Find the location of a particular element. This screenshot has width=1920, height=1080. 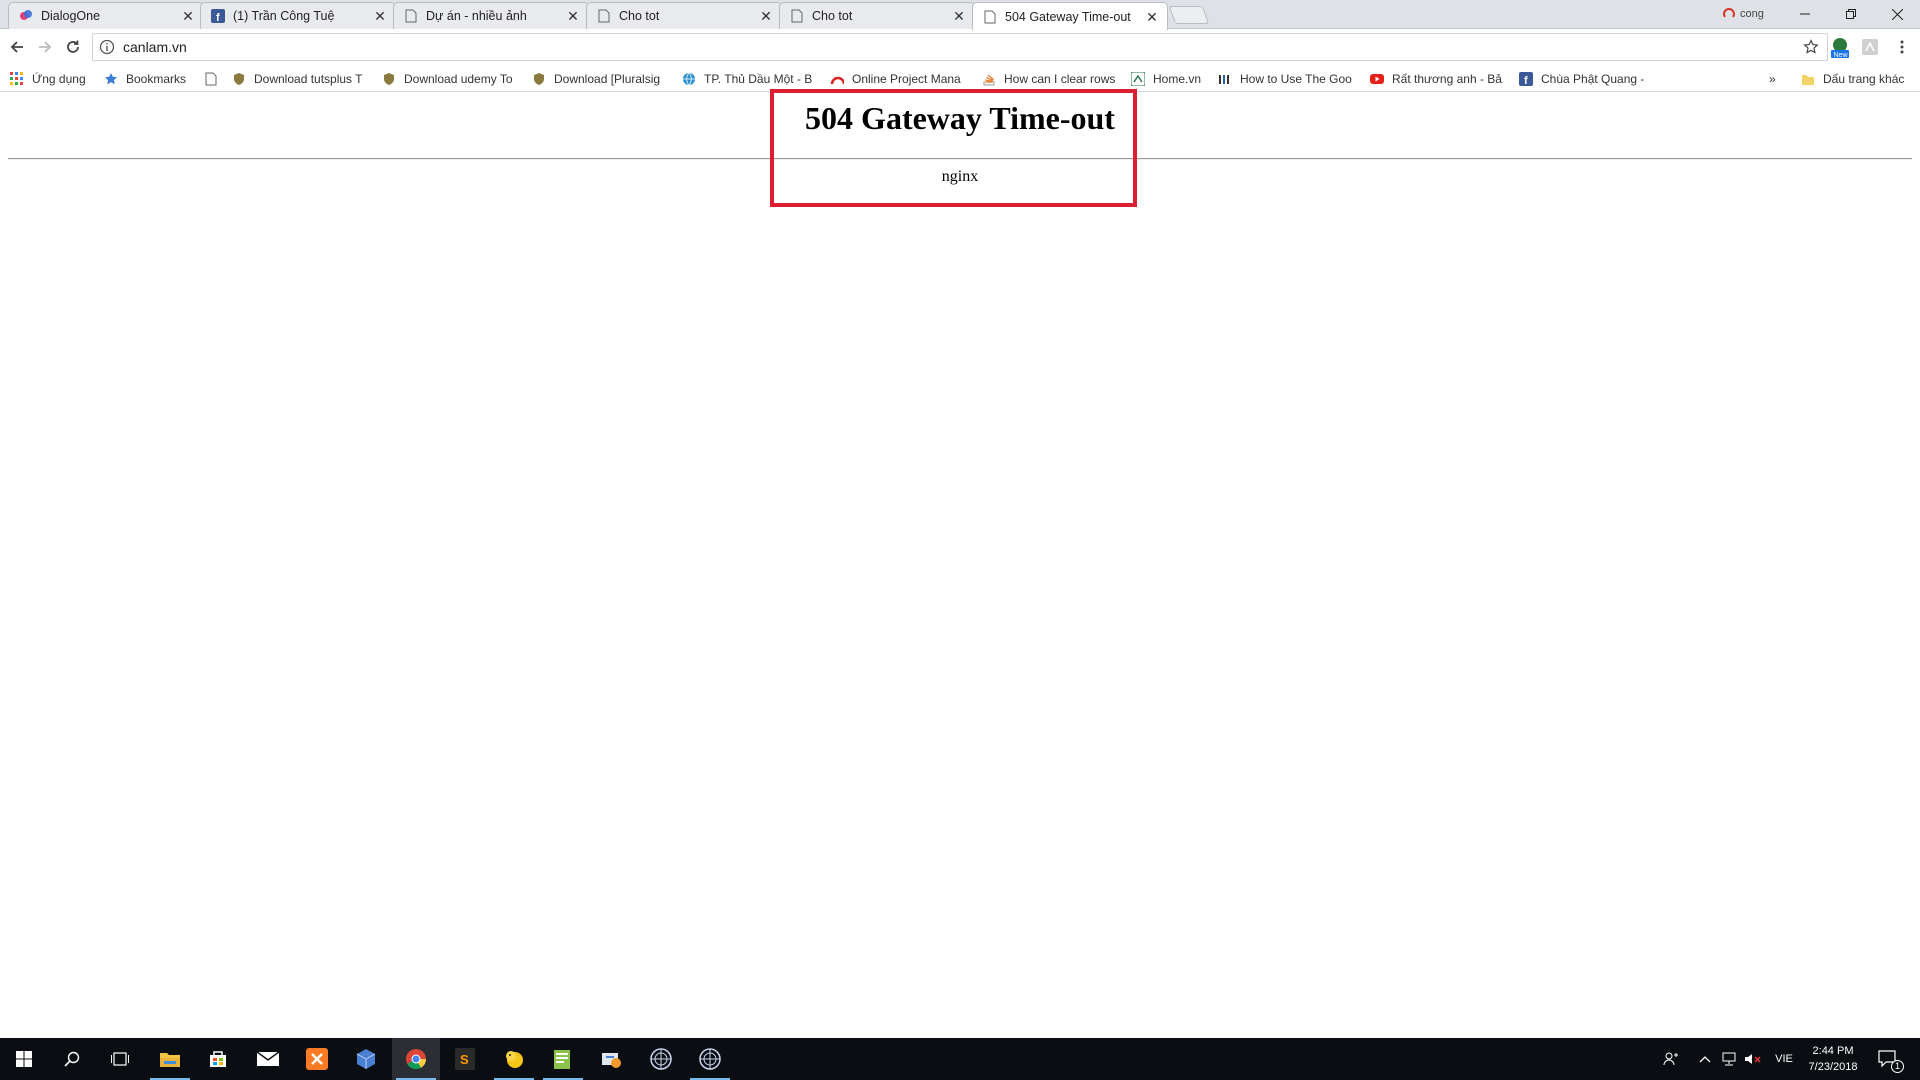

people-button is located at coordinates (1671, 1059).